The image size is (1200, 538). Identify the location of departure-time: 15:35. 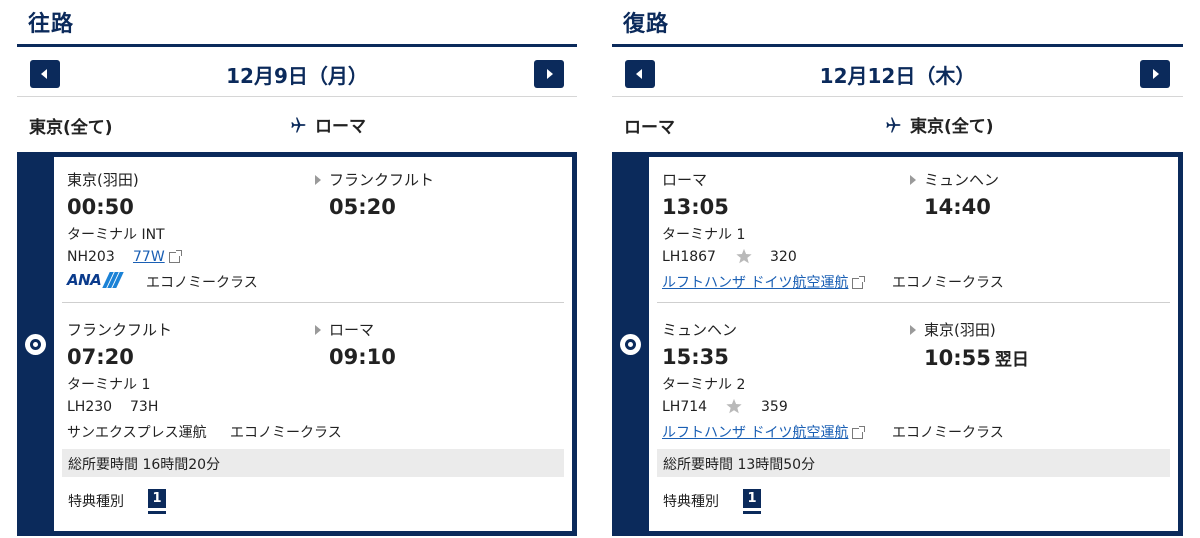
(695, 357).